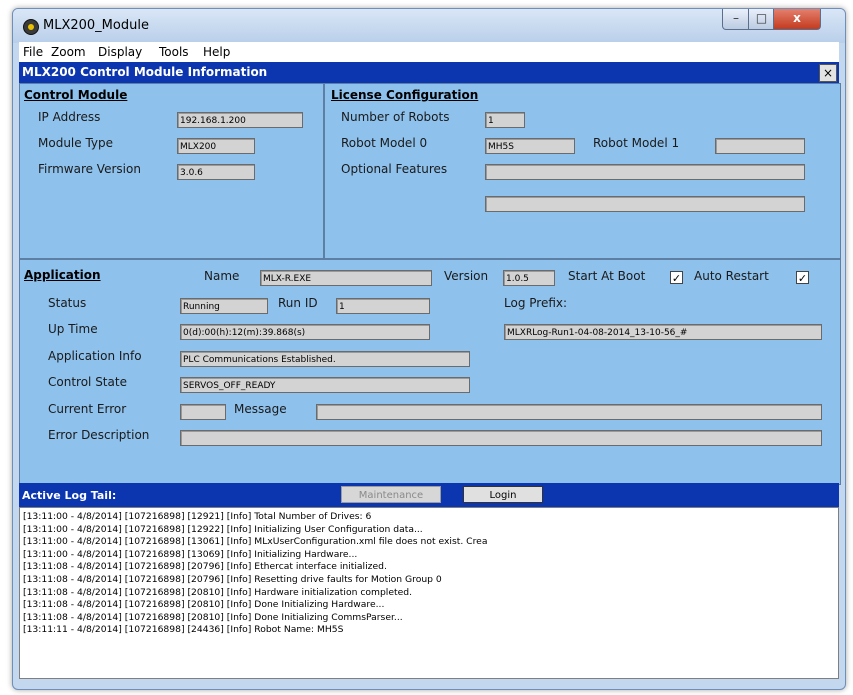 The width and height of the screenshot is (853, 695). What do you see at coordinates (95, 356) in the screenshot?
I see `application-info-label: Application Info` at bounding box center [95, 356].